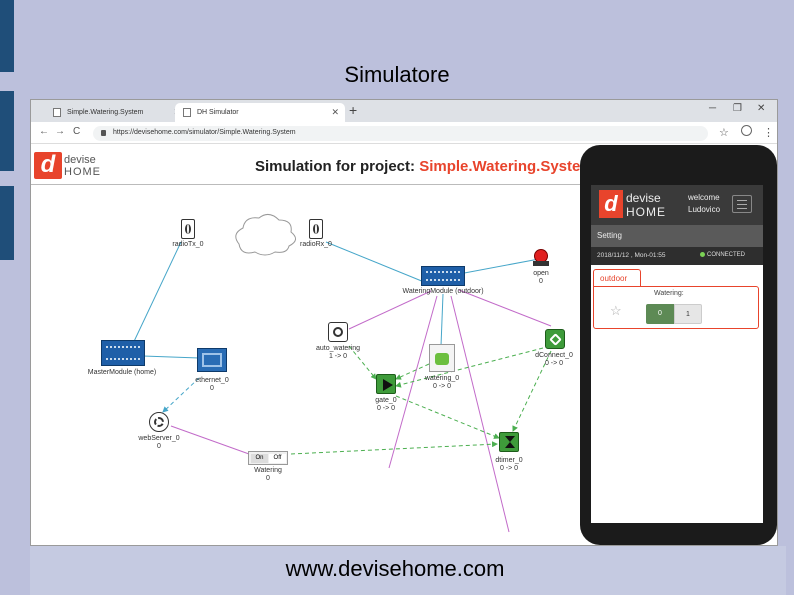 This screenshot has width=794, height=595. I want to click on slide-accent-bar-middle, so click(7, 131).